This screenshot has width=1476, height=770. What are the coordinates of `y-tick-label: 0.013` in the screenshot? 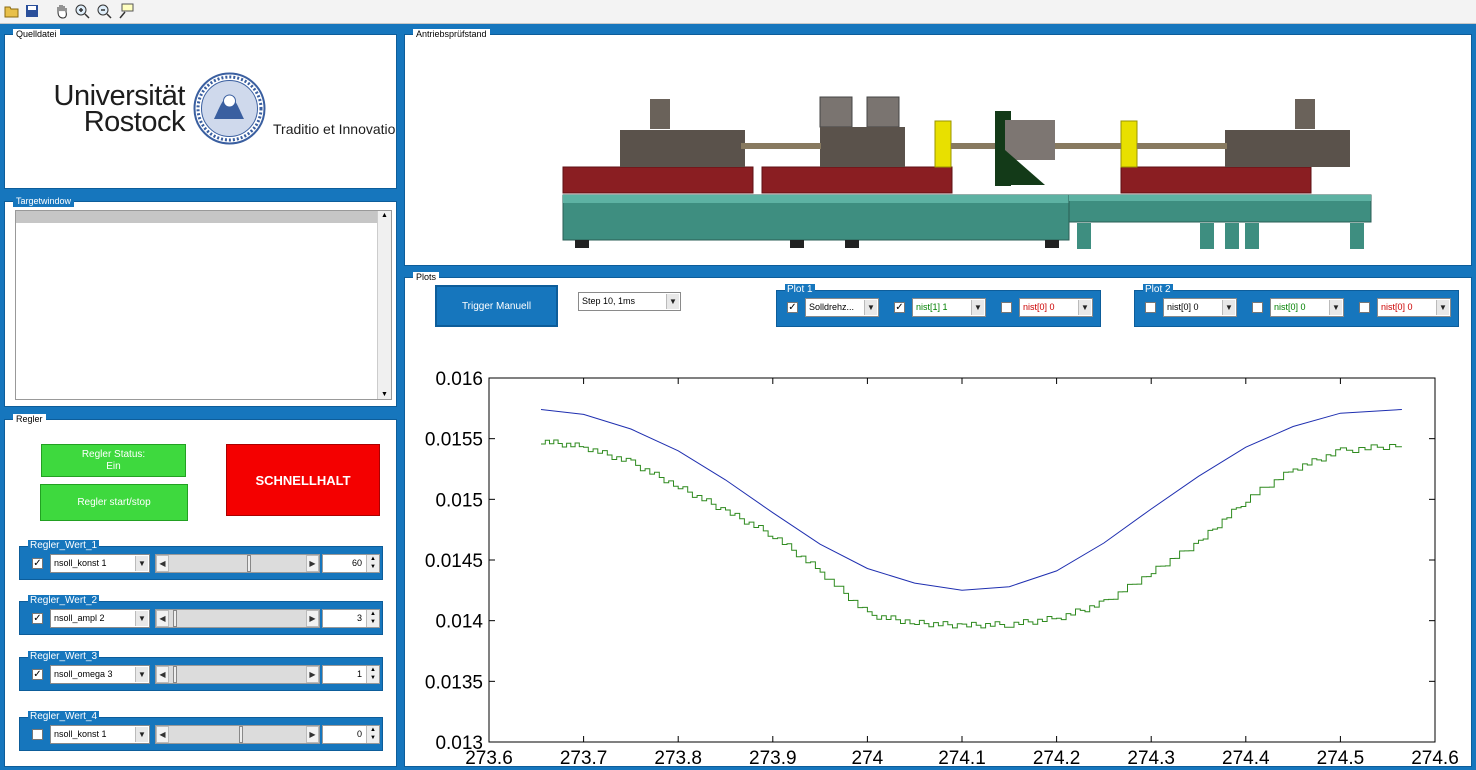 It's located at (459, 743).